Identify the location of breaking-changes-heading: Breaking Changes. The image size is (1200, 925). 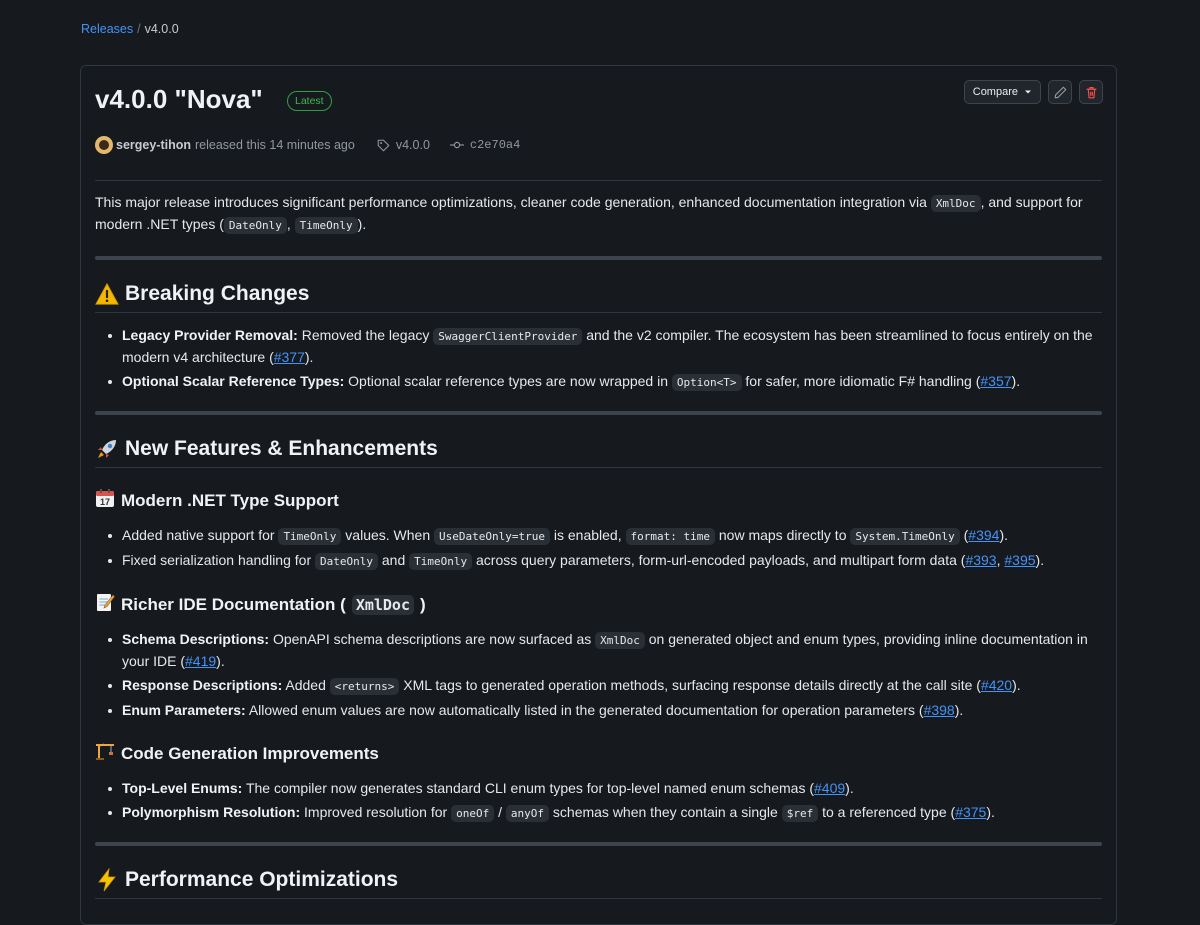
(598, 286).